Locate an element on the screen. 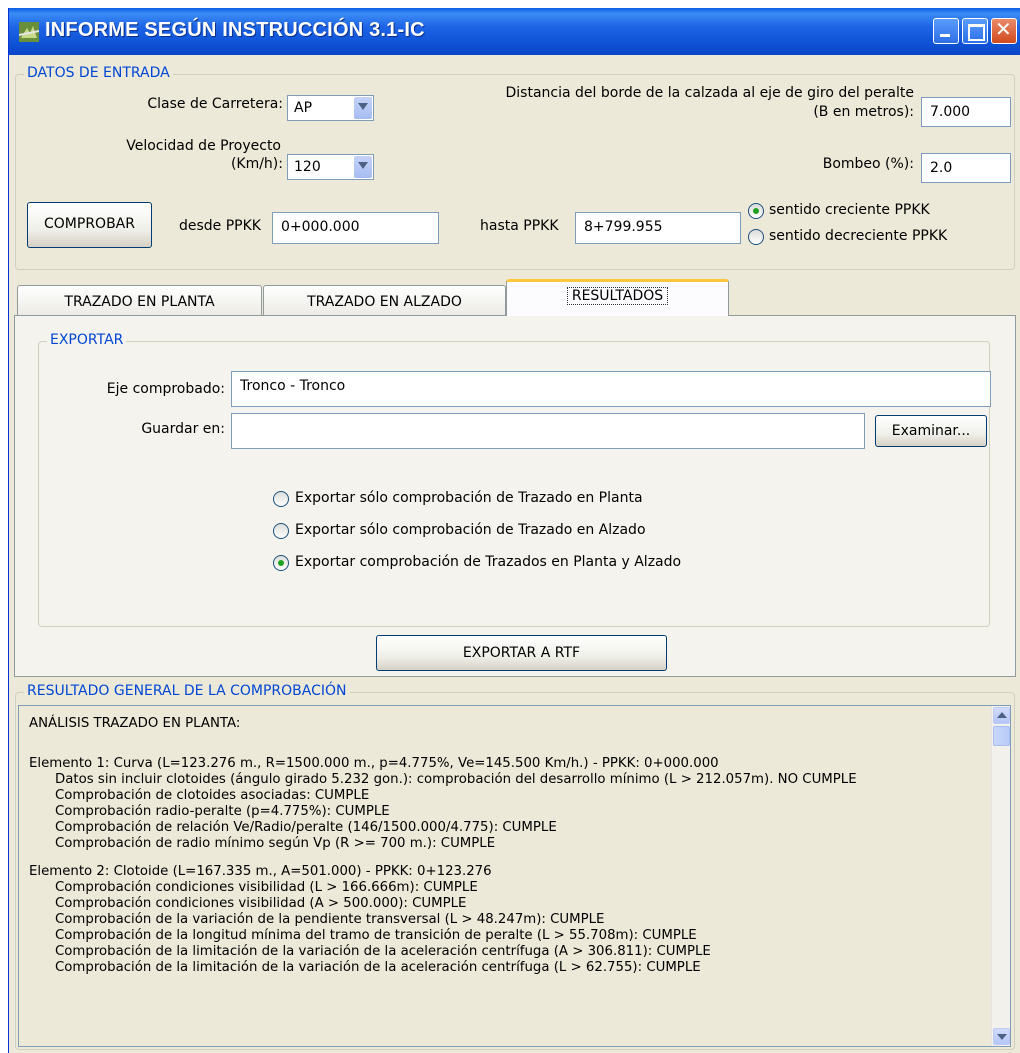 The height and width of the screenshot is (1053, 1020). eje-comprobado-label: Eje comprobado: is located at coordinates (165, 389).